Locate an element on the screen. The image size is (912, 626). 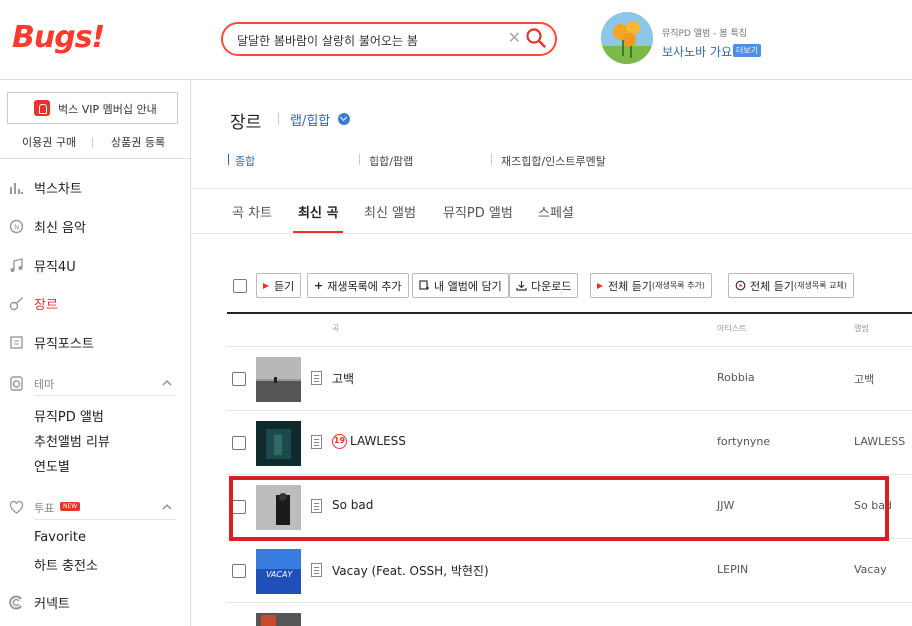
table-row: 고백 Robbia 고백 is located at coordinates (569, 379).